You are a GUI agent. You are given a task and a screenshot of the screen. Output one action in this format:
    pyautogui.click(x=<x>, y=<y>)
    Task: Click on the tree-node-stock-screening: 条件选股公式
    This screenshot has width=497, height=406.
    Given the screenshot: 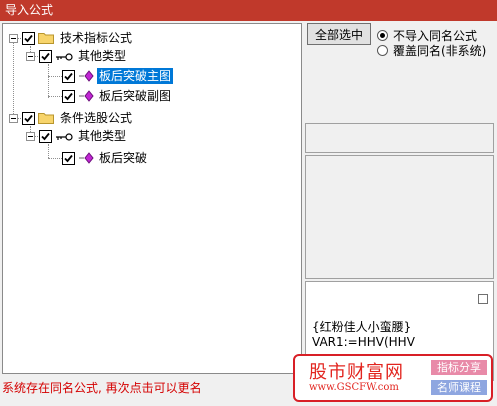 What is the action you would take?
    pyautogui.click(x=71, y=118)
    